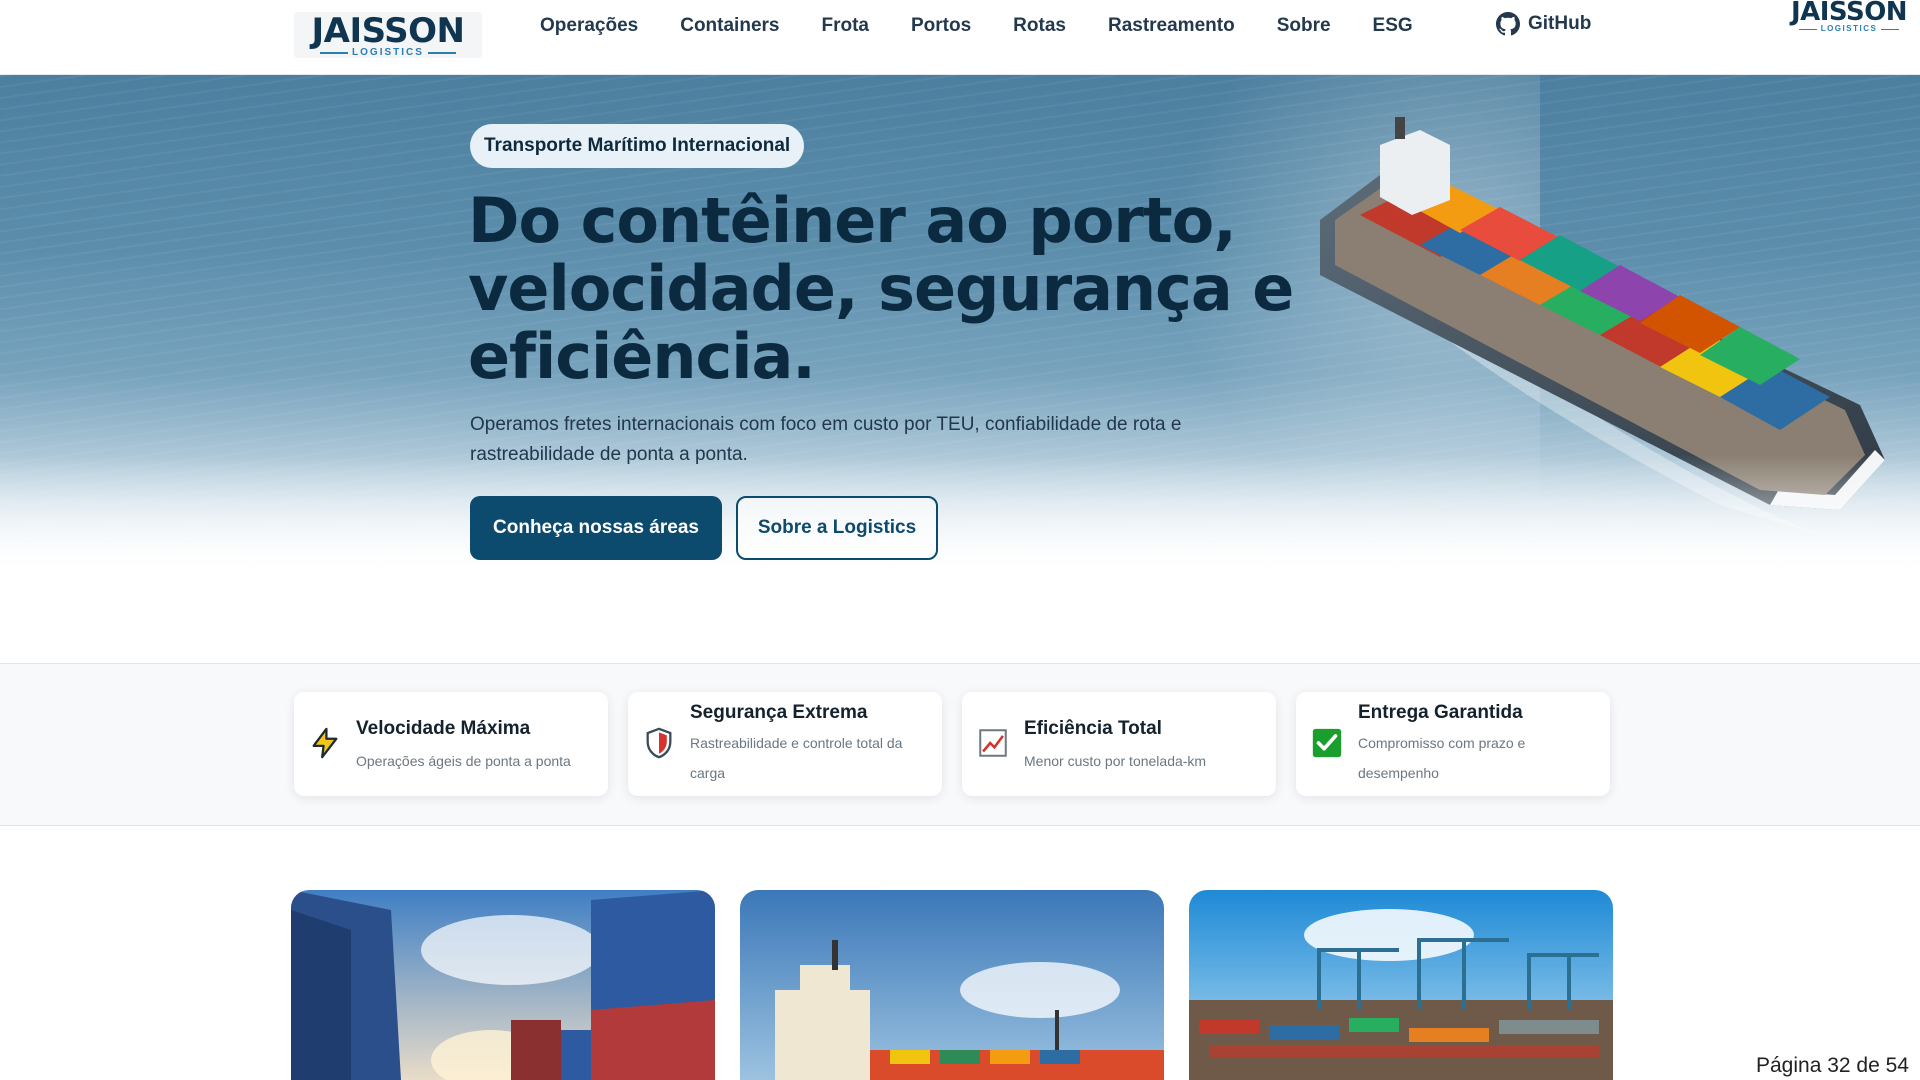 The image size is (1920, 1080). I want to click on hero-badge: Transporte Marítimo Internacional, so click(637, 146).